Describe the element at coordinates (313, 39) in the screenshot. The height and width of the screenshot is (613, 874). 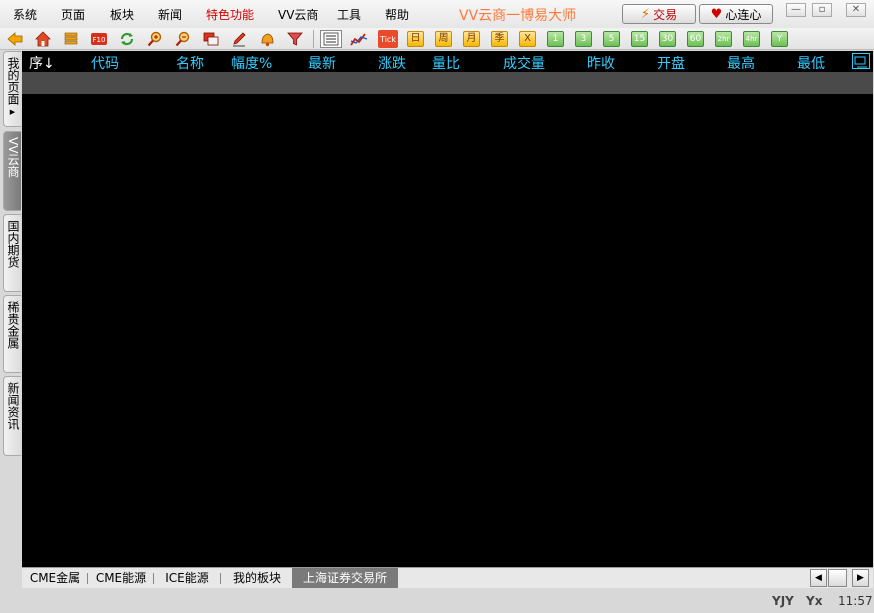
I see `toolbar-separator` at that location.